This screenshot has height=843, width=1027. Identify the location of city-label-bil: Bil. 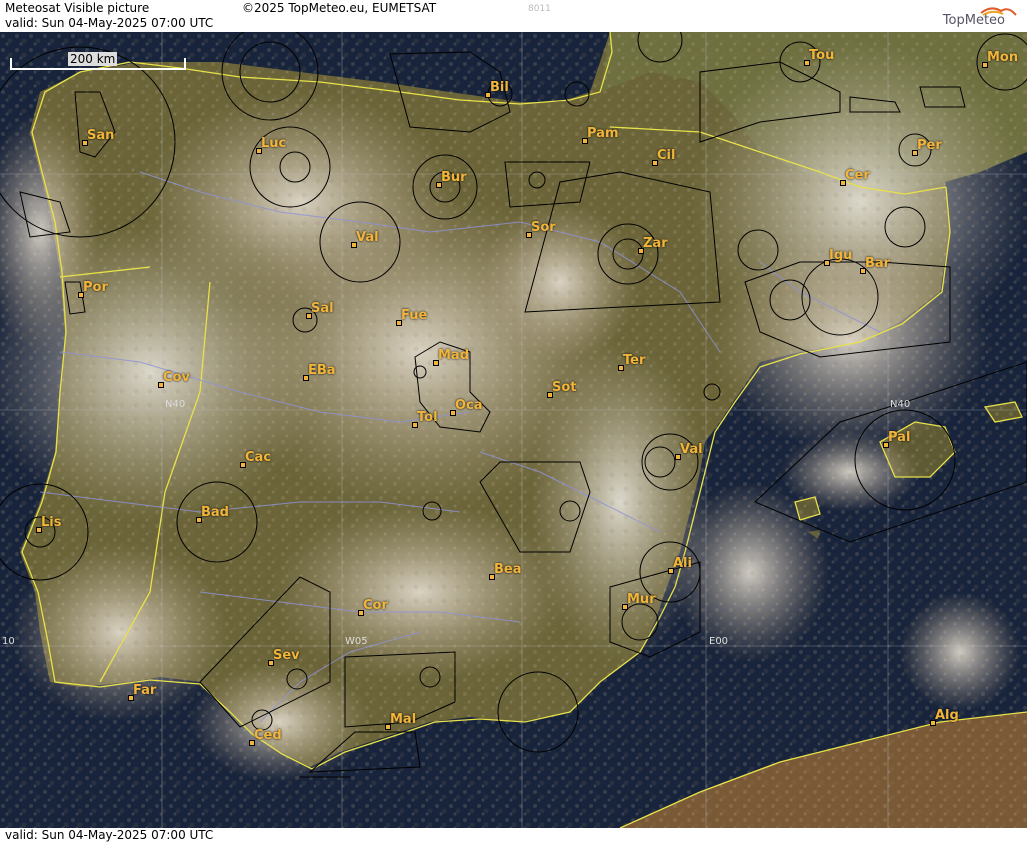
(499, 87).